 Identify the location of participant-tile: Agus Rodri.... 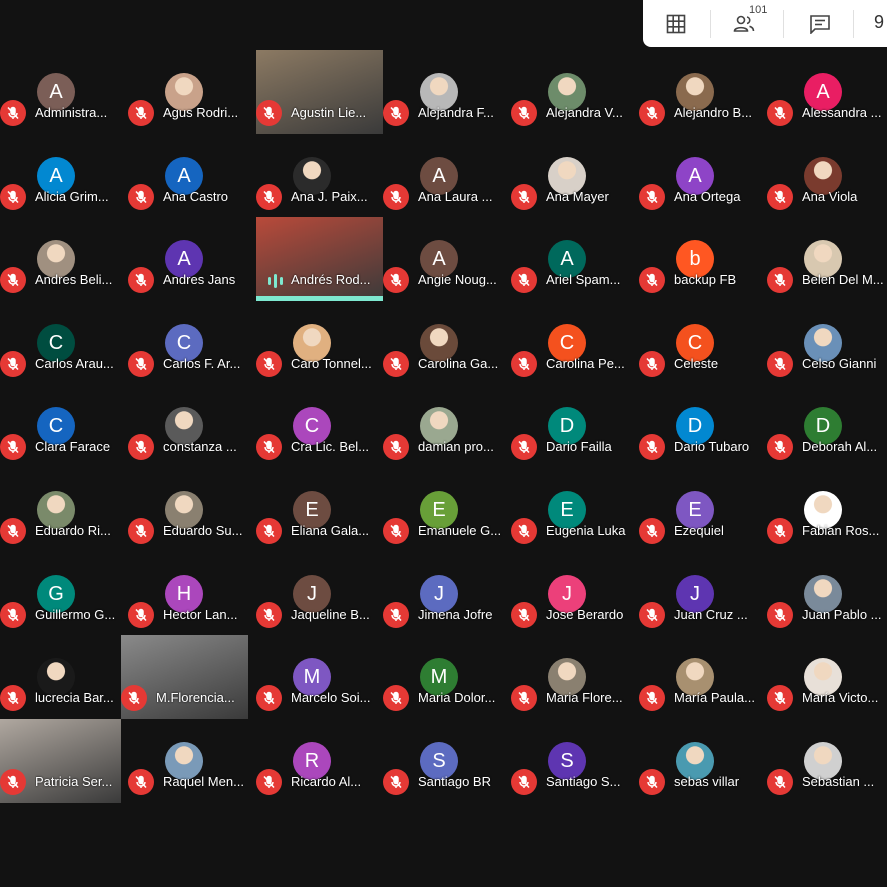
(192, 92).